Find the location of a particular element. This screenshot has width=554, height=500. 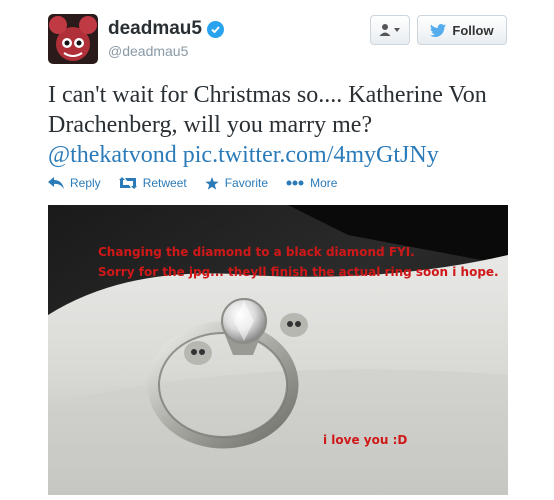

pic-link: pic.twitter.com/4myGtJNy is located at coordinates (311, 155).